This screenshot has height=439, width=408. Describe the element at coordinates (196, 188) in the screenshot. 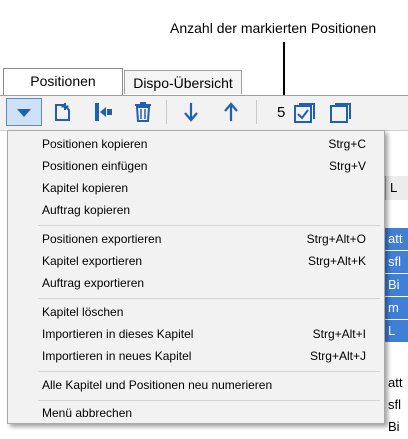

I see `menu-item-kapitel-kopieren: Kapitel kopieren` at that location.